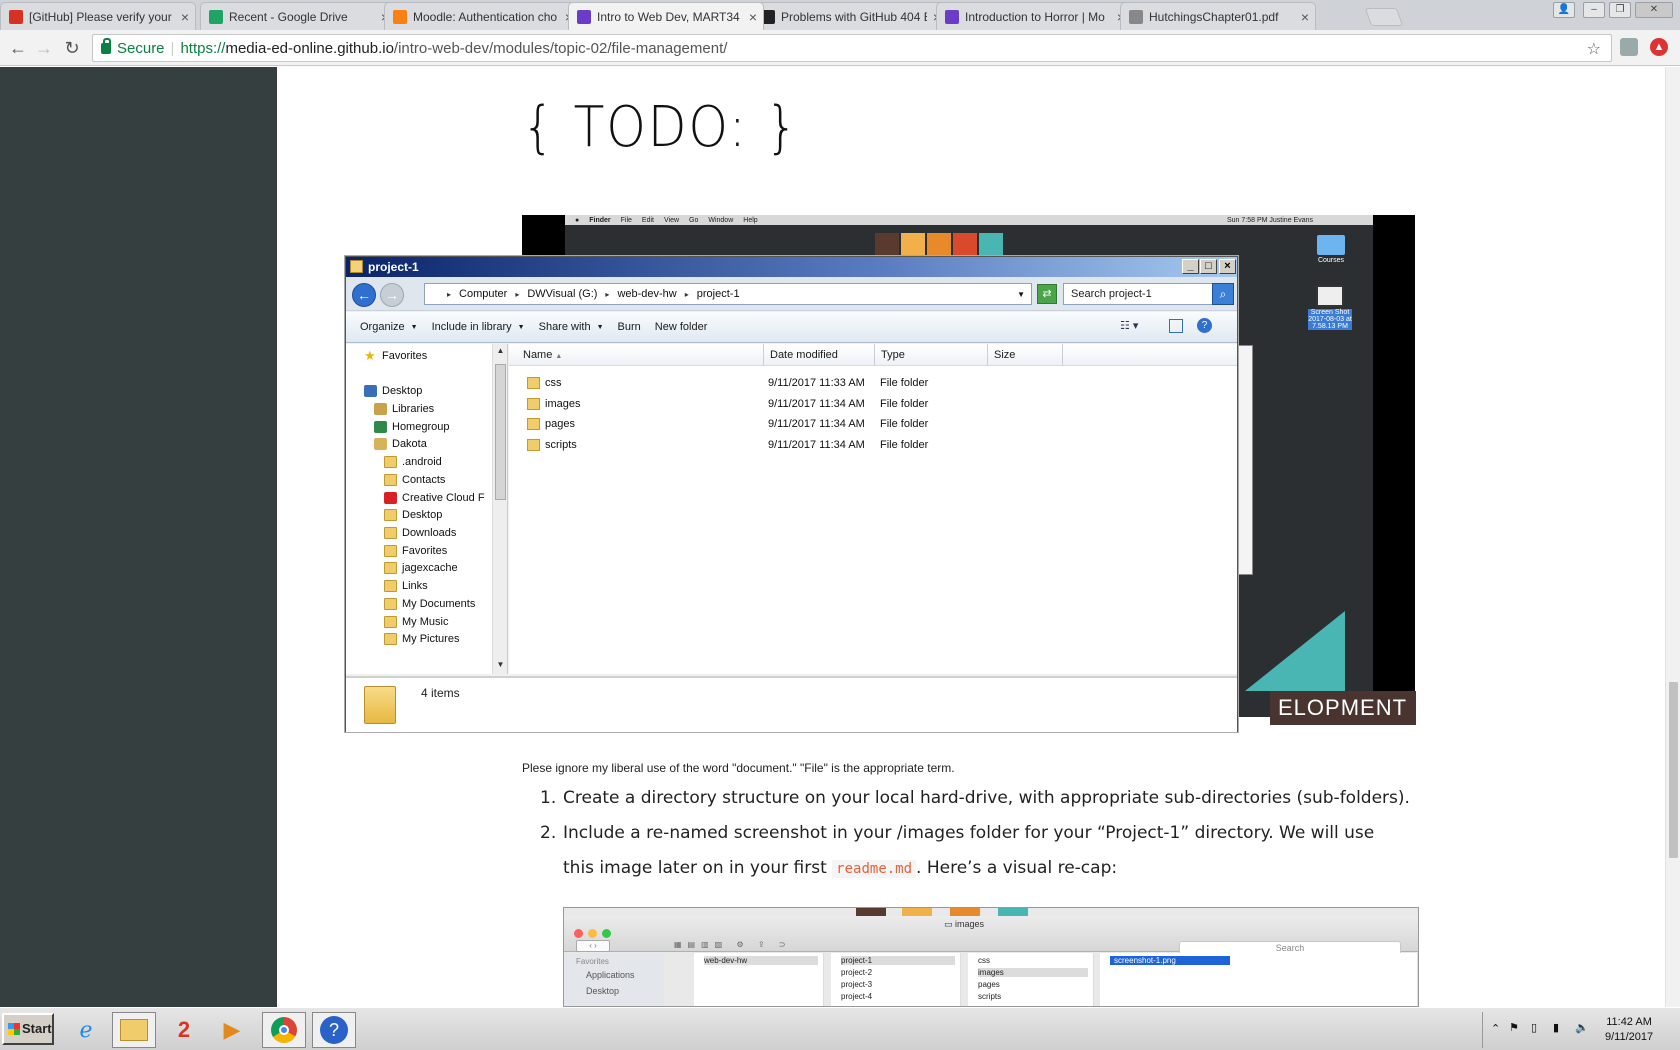 This screenshot has height=1050, width=1680. Describe the element at coordinates (404, 409) in the screenshot. I see `nav-item-libraries: Libraries` at that location.